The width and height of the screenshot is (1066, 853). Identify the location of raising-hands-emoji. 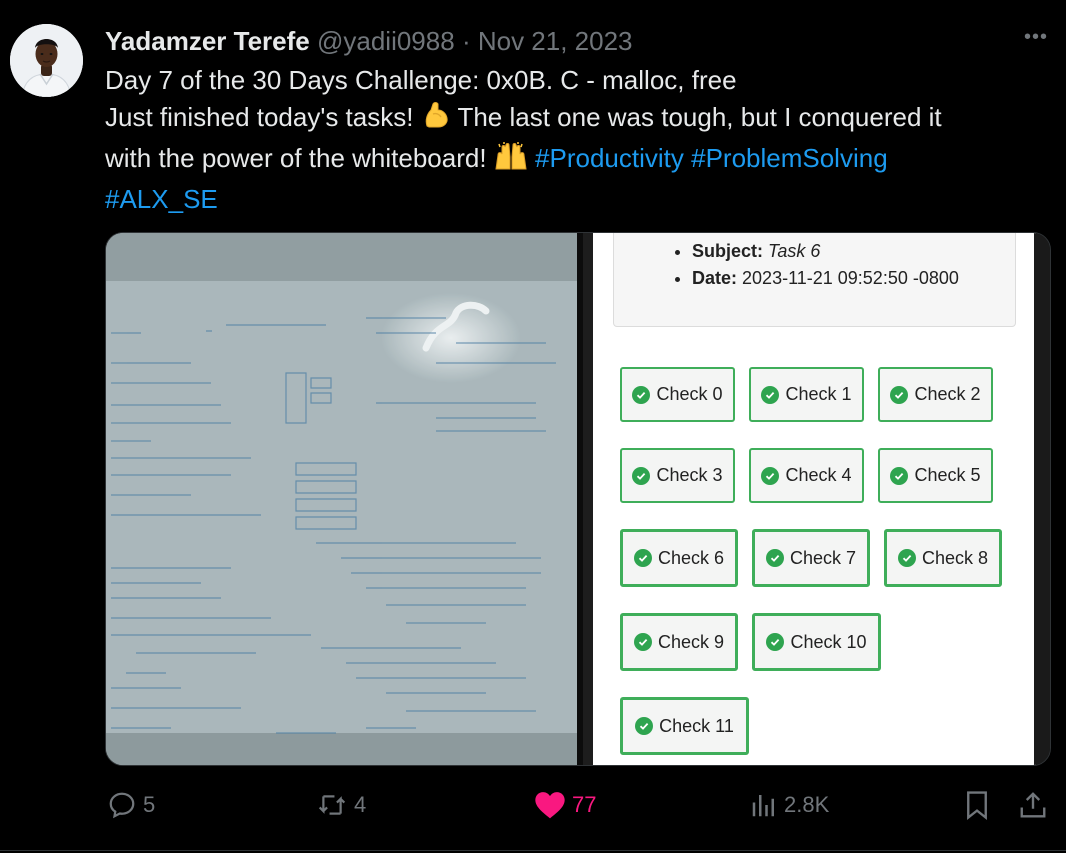
(511, 161).